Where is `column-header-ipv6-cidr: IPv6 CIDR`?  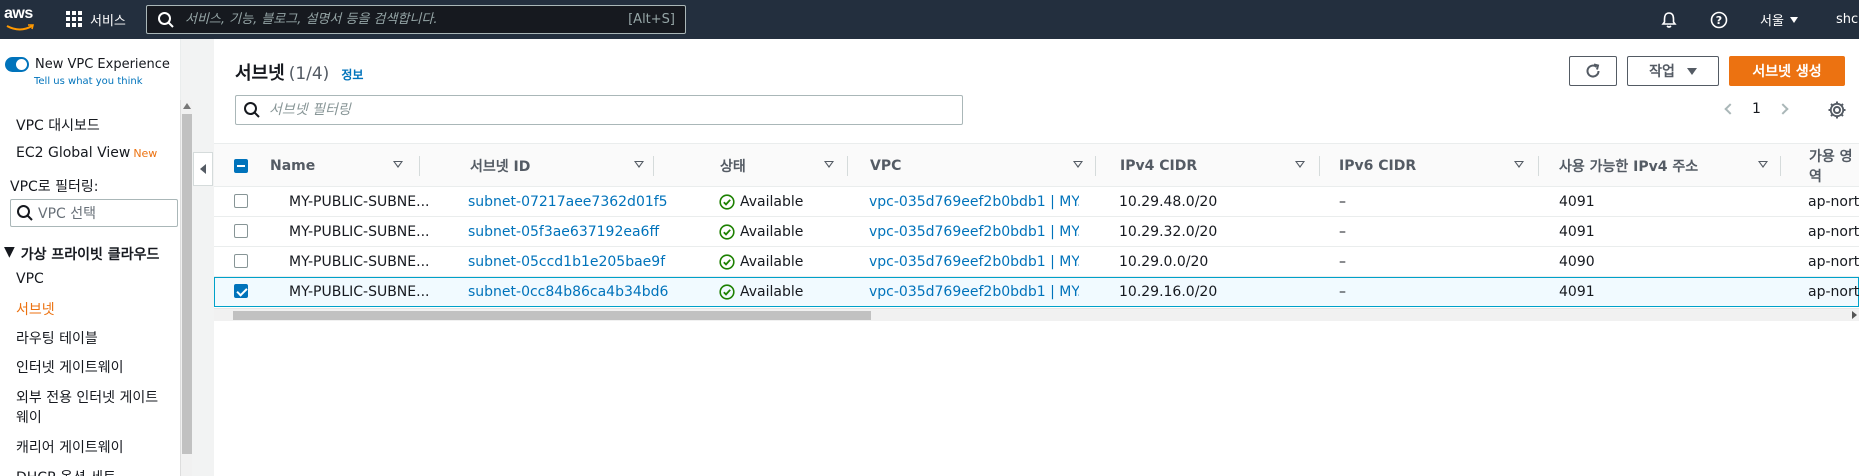 column-header-ipv6-cidr: IPv6 CIDR is located at coordinates (1439, 166).